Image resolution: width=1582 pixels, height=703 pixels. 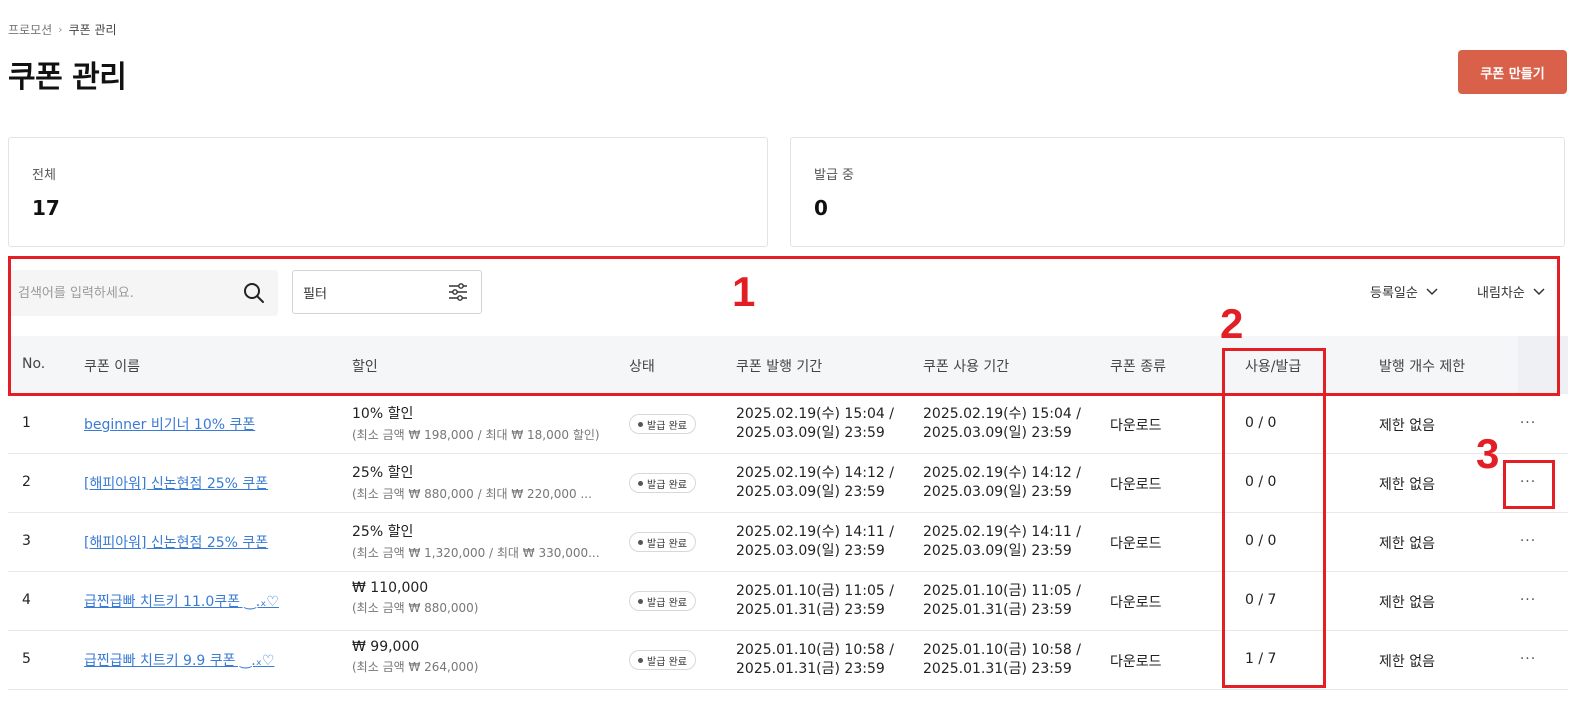 What do you see at coordinates (26, 600) in the screenshot?
I see `cell-no: 4` at bounding box center [26, 600].